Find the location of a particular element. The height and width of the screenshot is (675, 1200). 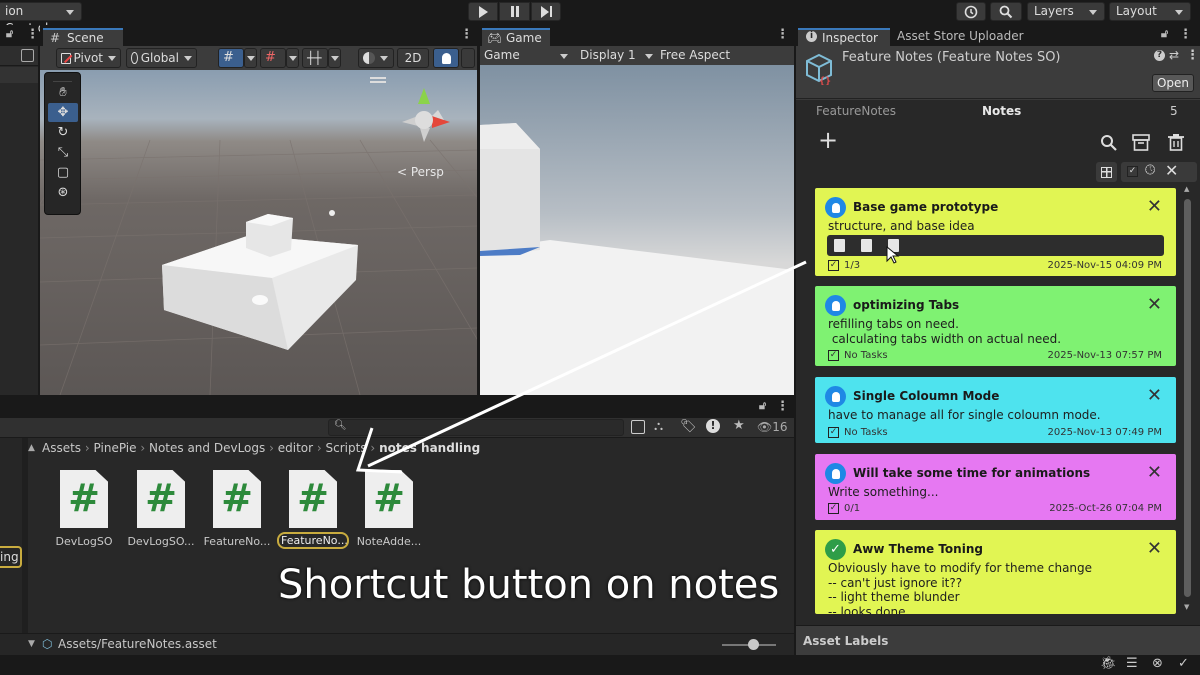

scene-more-icon: ⋮ is located at coordinates (466, 34).